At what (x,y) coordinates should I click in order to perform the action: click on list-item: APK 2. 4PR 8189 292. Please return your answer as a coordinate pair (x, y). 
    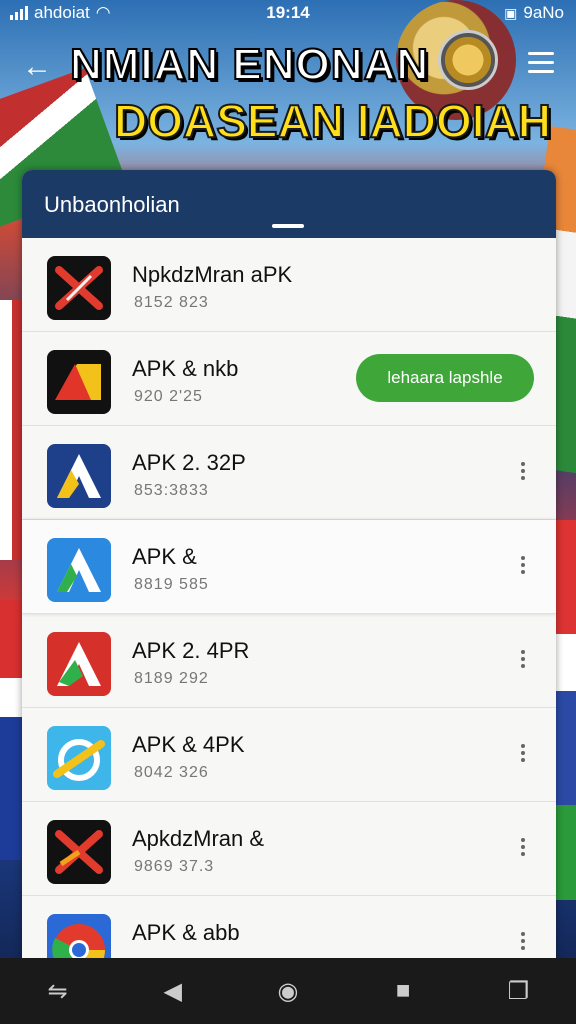
    Looking at the image, I should click on (289, 661).